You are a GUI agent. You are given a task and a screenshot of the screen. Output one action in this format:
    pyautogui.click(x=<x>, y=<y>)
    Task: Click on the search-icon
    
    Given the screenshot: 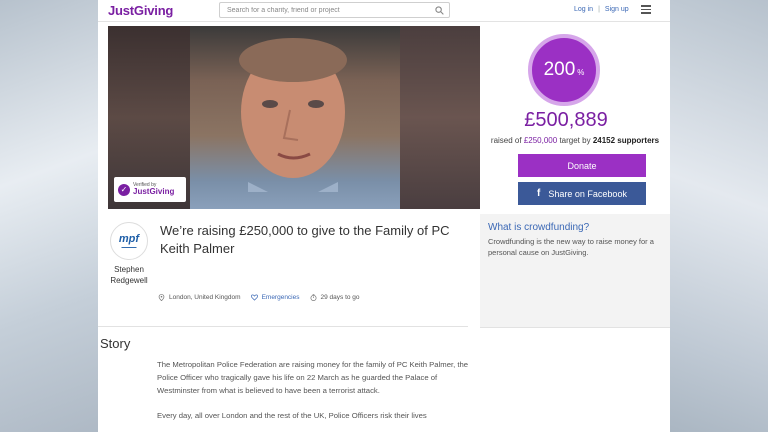 What is the action you would take?
    pyautogui.click(x=439, y=10)
    